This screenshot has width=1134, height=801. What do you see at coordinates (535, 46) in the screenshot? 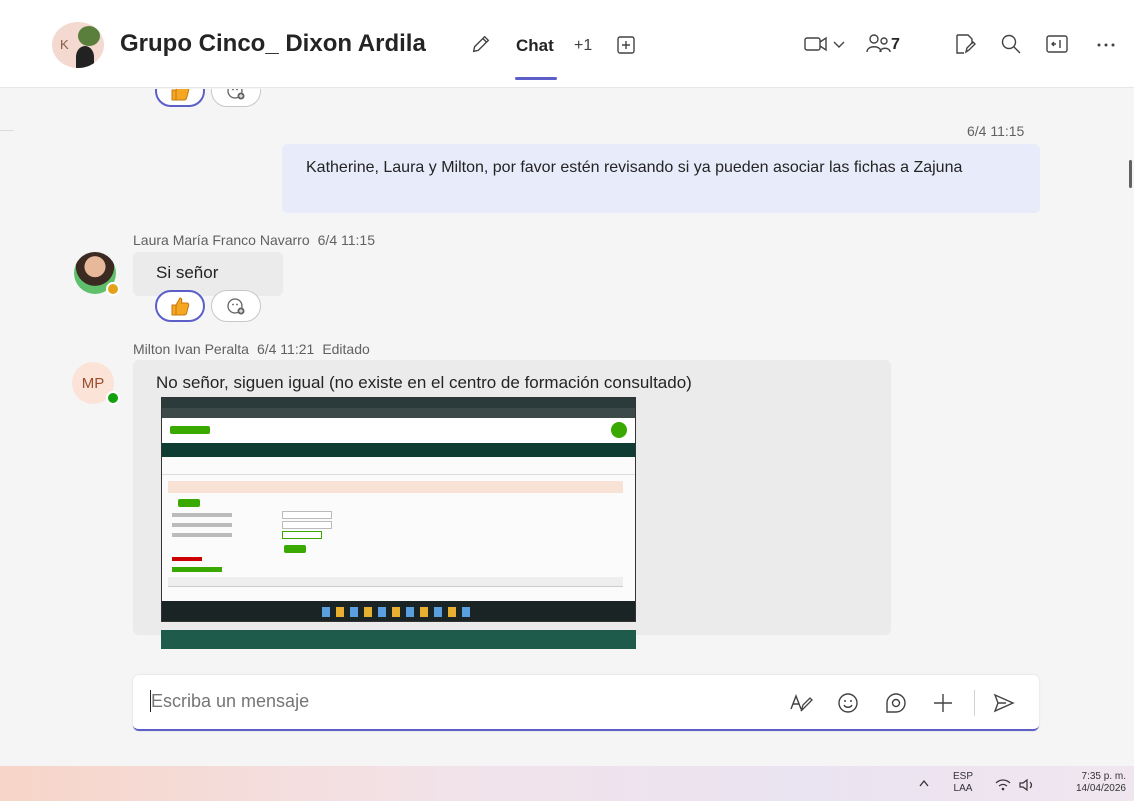
I see `tab-chat: Chat` at bounding box center [535, 46].